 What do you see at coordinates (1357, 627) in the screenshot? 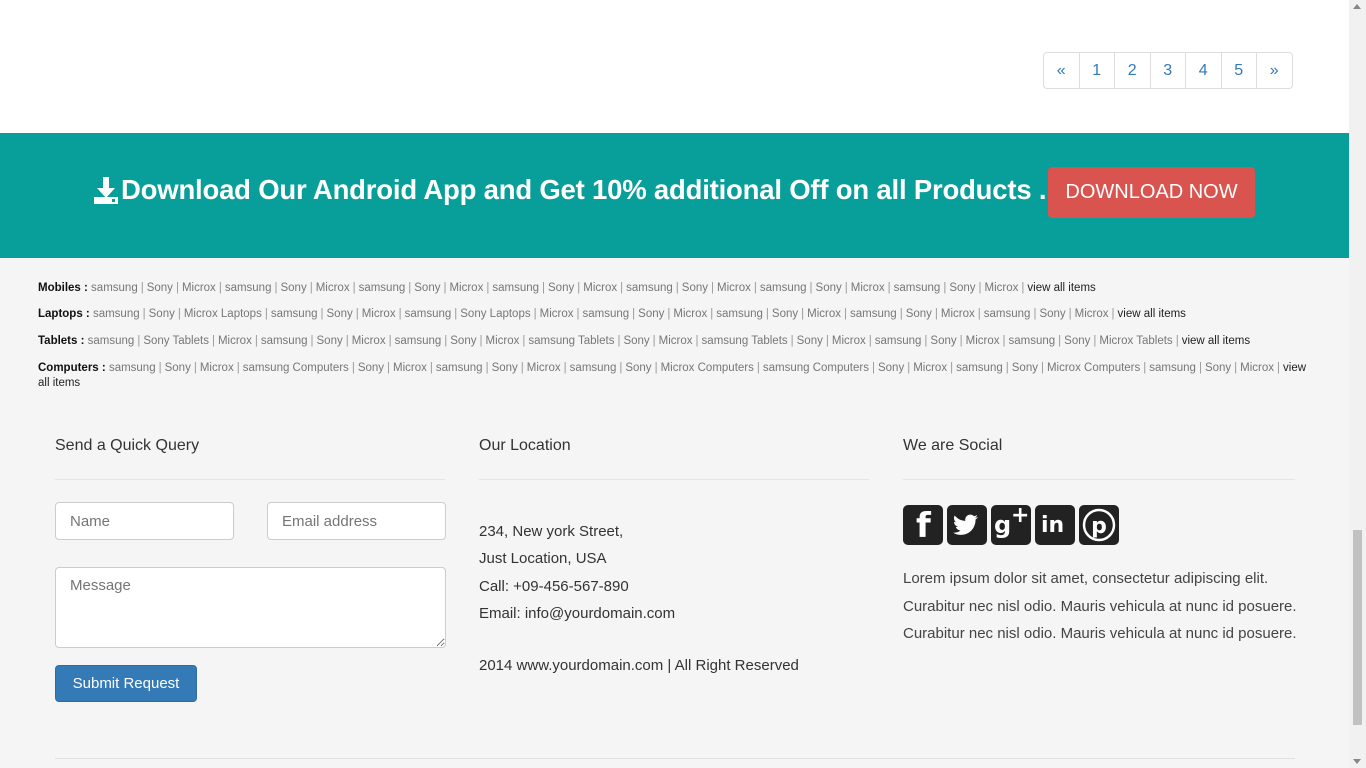
I see `scrollbar-thumb` at bounding box center [1357, 627].